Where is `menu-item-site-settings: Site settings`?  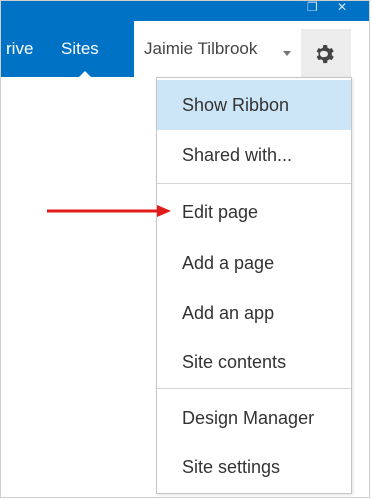 menu-item-site-settings: Site settings is located at coordinates (254, 467).